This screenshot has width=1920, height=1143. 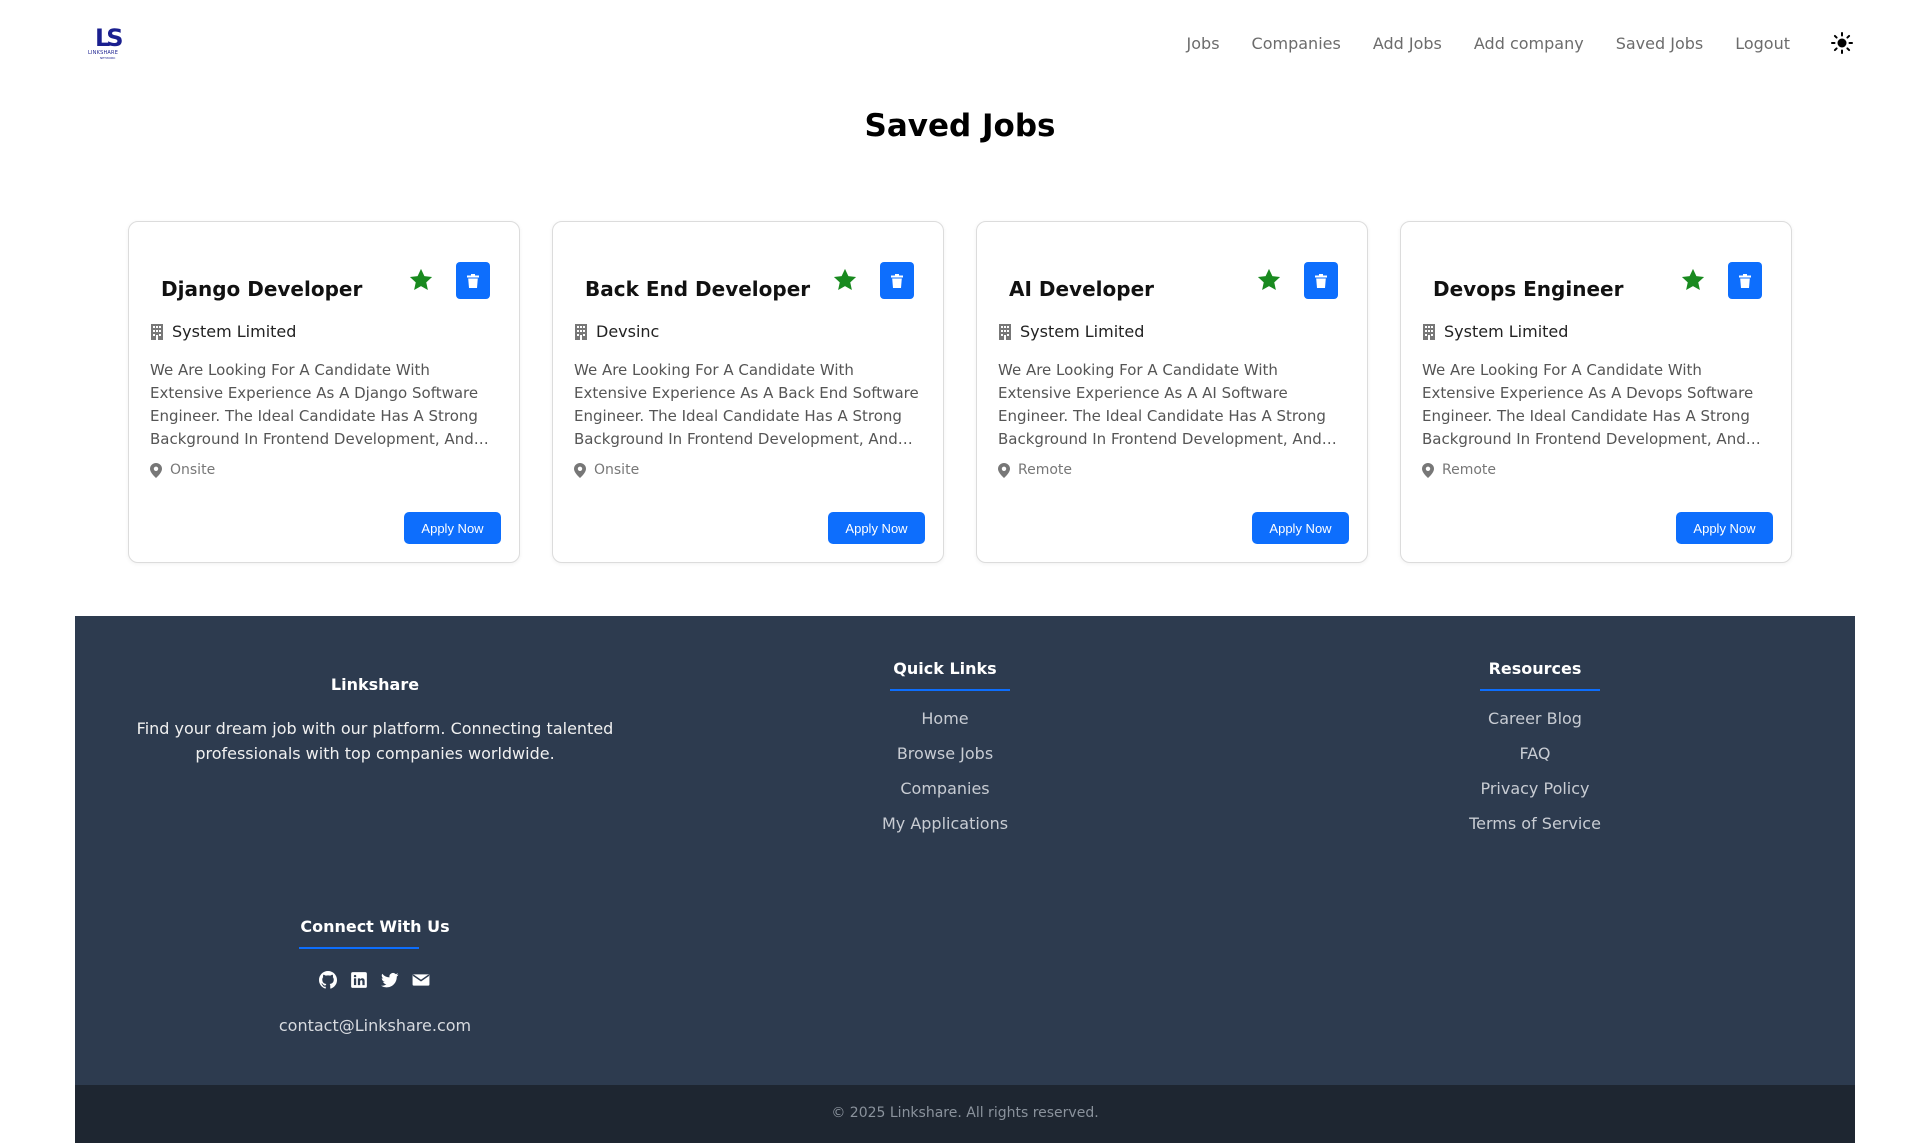 I want to click on linkedin-icon, so click(x=359, y=980).